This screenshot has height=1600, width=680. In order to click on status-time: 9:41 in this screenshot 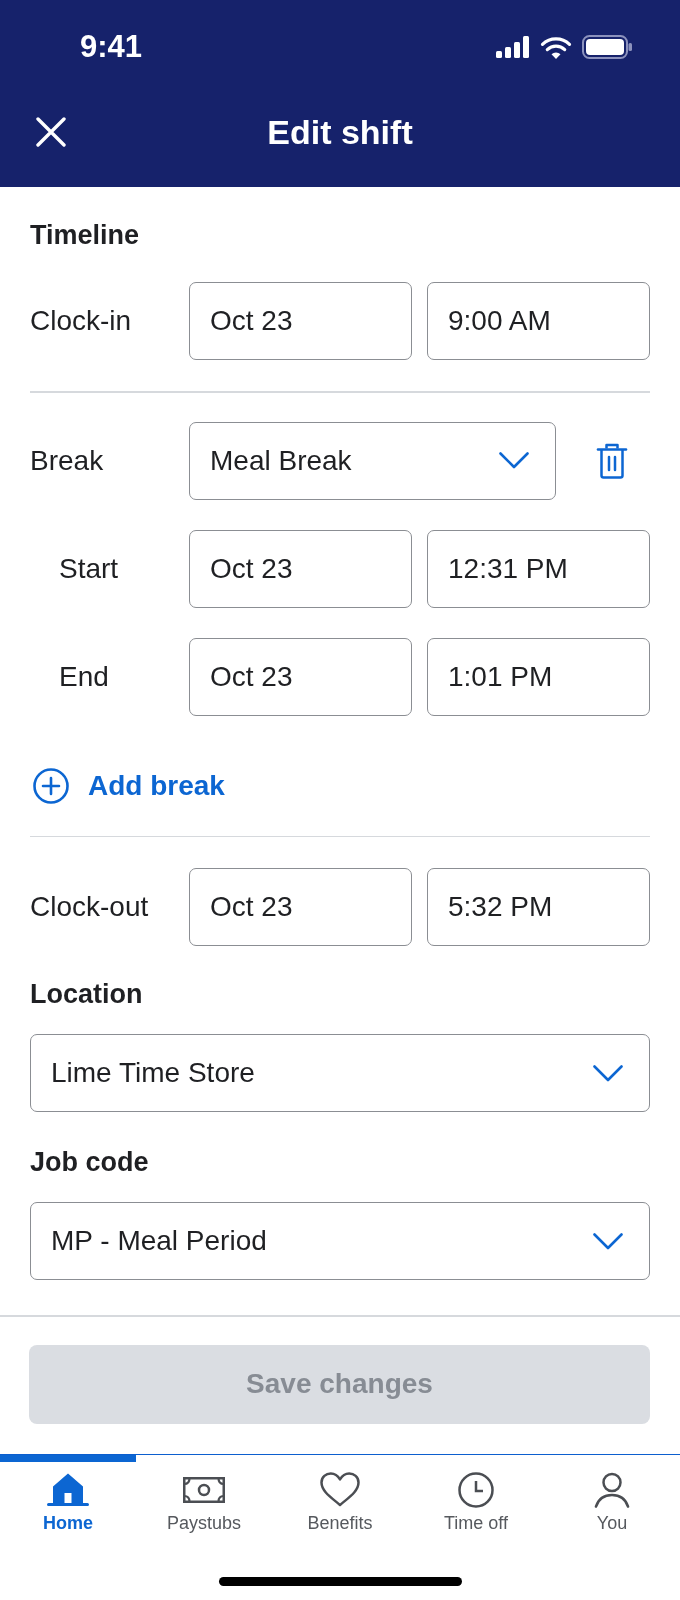, I will do `click(111, 47)`.